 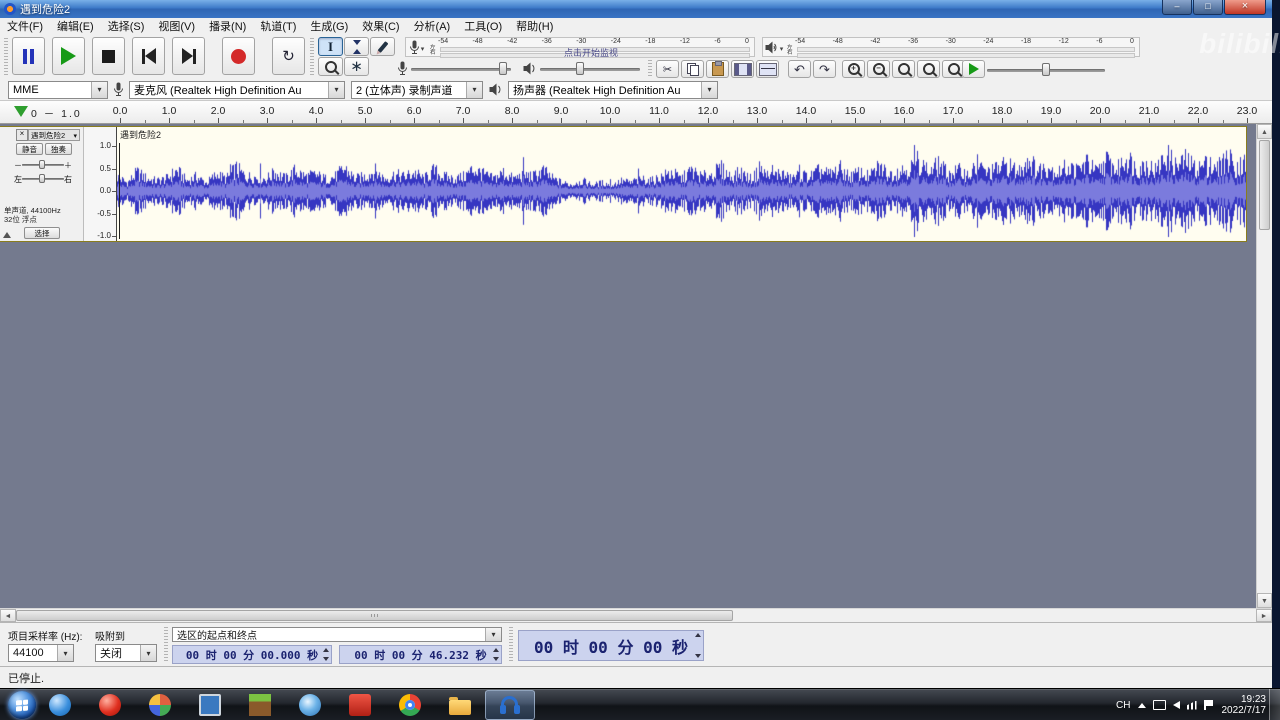 What do you see at coordinates (21, 111) in the screenshot?
I see `timeline-options-pin-icon` at bounding box center [21, 111].